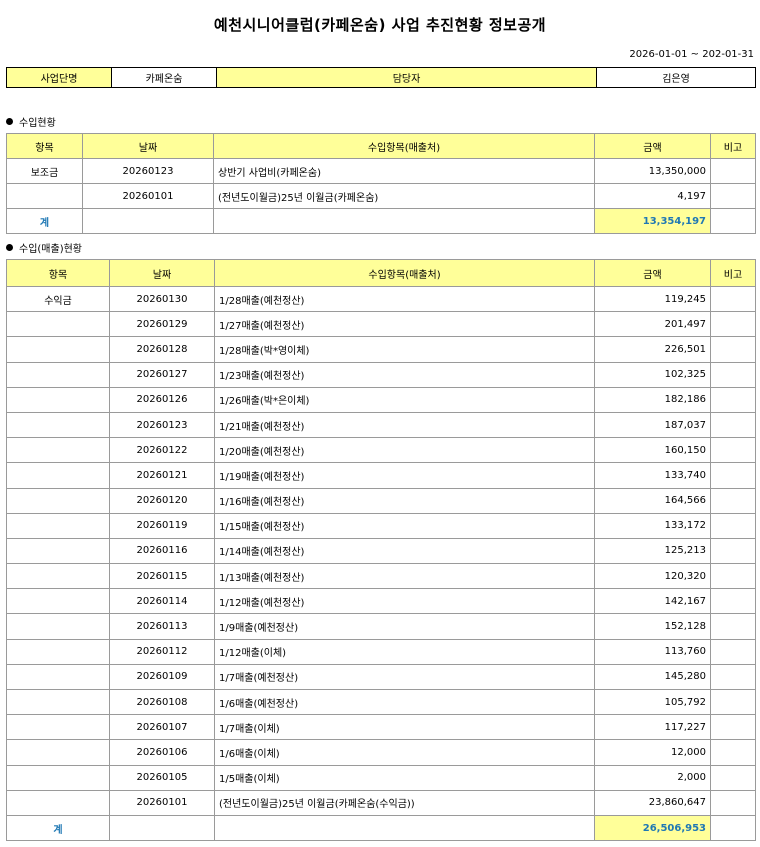  Describe the element at coordinates (404, 777) in the screenshot. I see `description-cell: 1/5매출(이체)` at that location.